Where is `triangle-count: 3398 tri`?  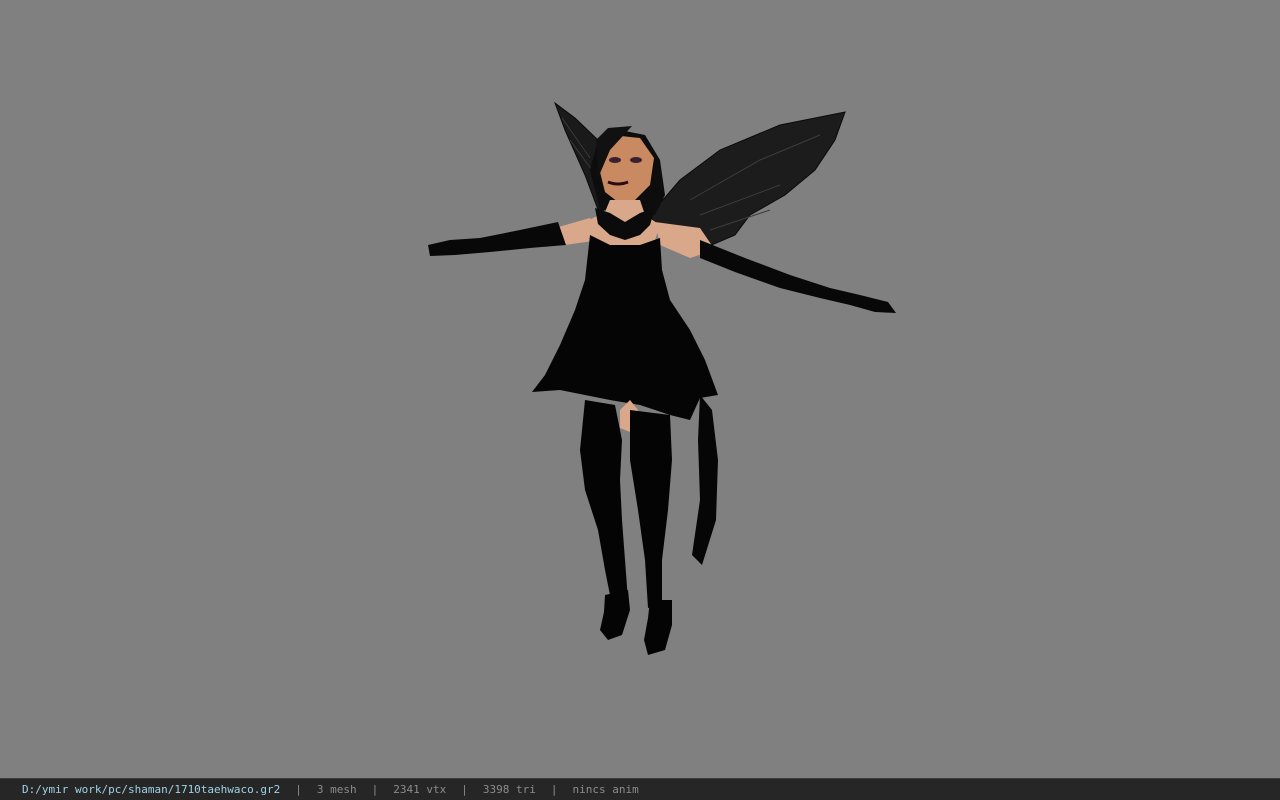
triangle-count: 3398 tri is located at coordinates (509, 789).